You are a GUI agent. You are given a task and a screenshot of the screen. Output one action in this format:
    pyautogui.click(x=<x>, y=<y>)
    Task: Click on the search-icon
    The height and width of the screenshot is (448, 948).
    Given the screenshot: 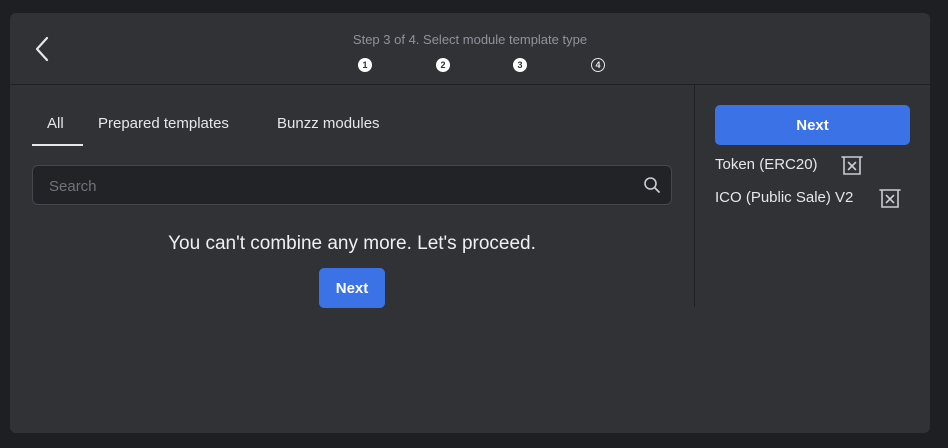 What is the action you would take?
    pyautogui.click(x=652, y=185)
    